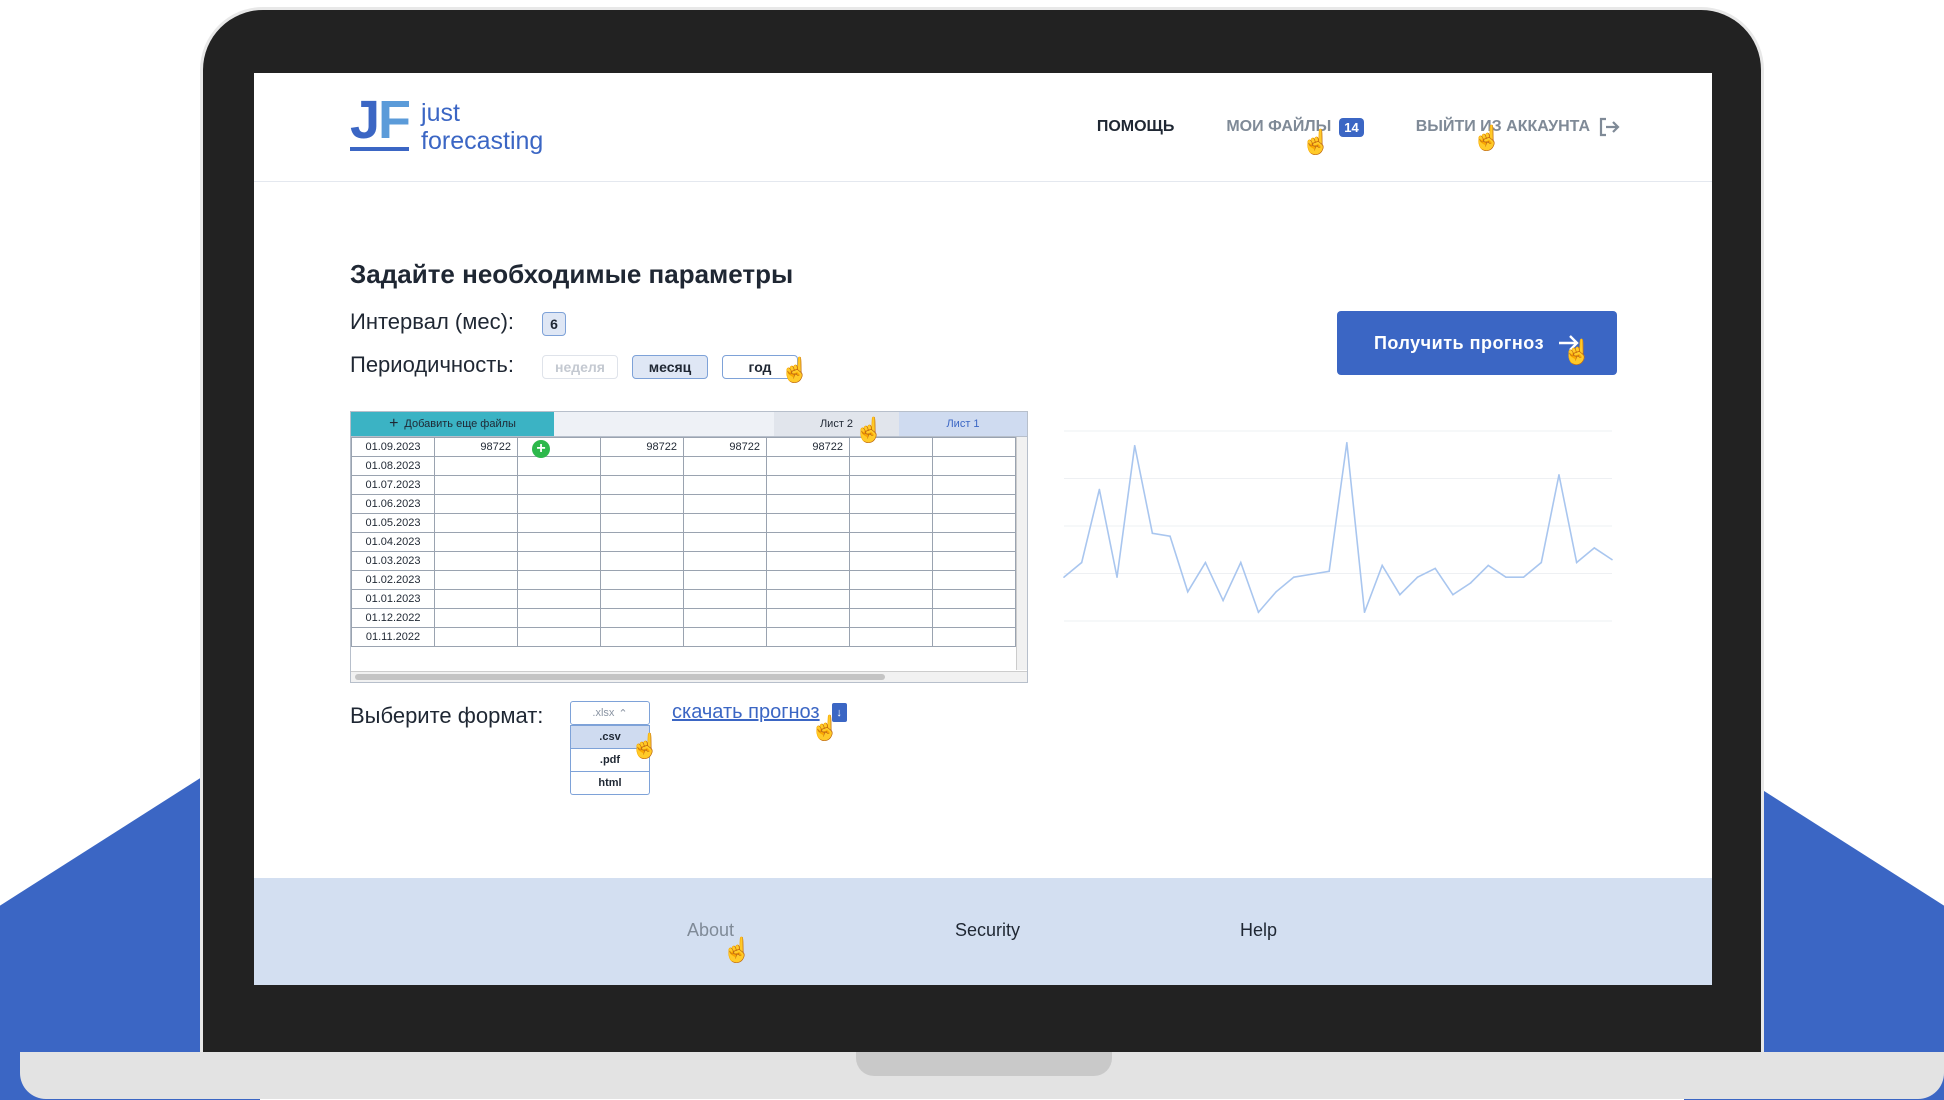 Image resolution: width=1944 pixels, height=1100 pixels. I want to click on scroll-thumb, so click(620, 677).